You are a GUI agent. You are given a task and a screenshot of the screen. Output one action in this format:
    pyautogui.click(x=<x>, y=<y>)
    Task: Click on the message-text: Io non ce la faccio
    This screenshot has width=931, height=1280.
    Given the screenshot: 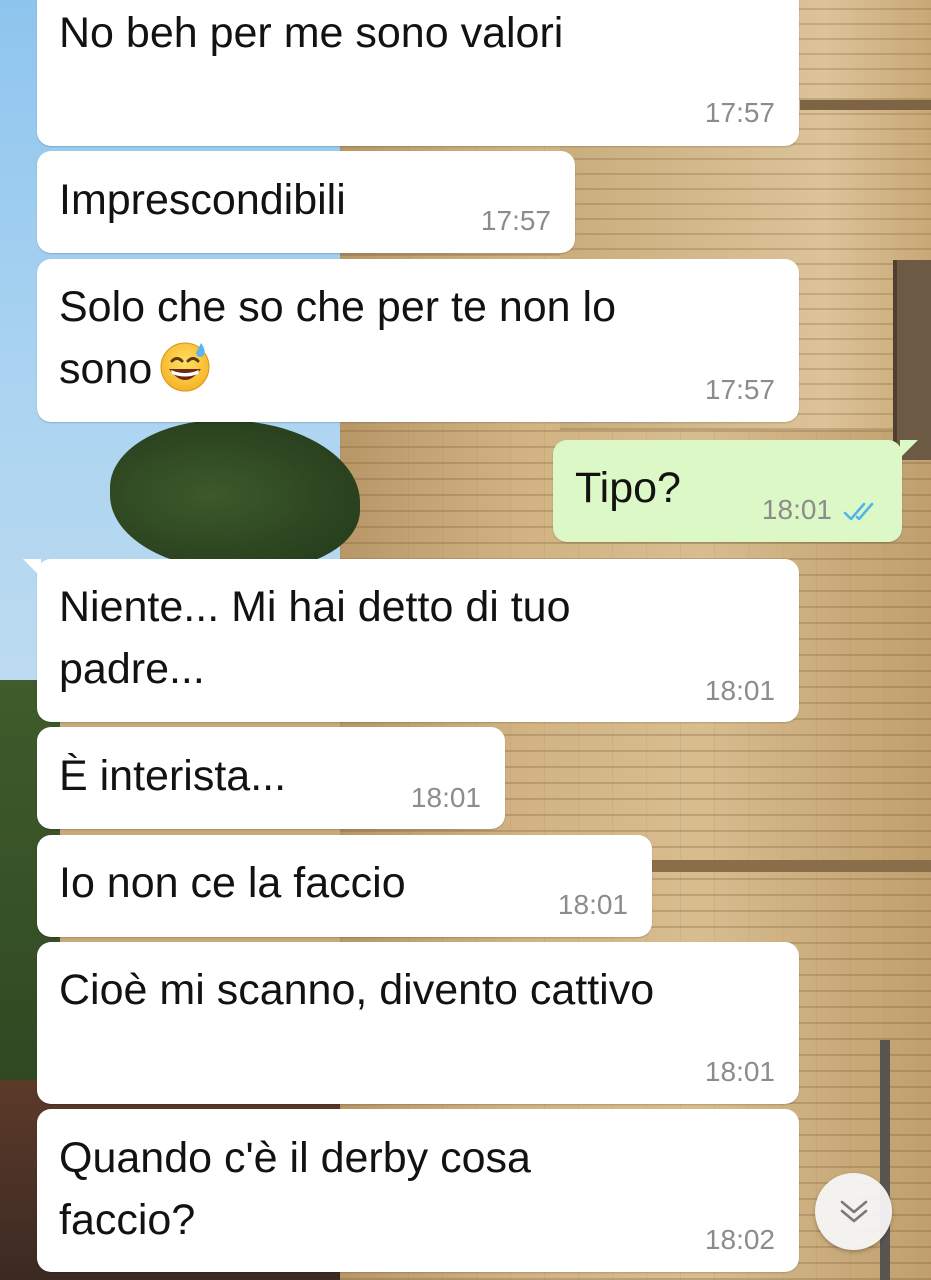 What is the action you would take?
    pyautogui.click(x=232, y=883)
    